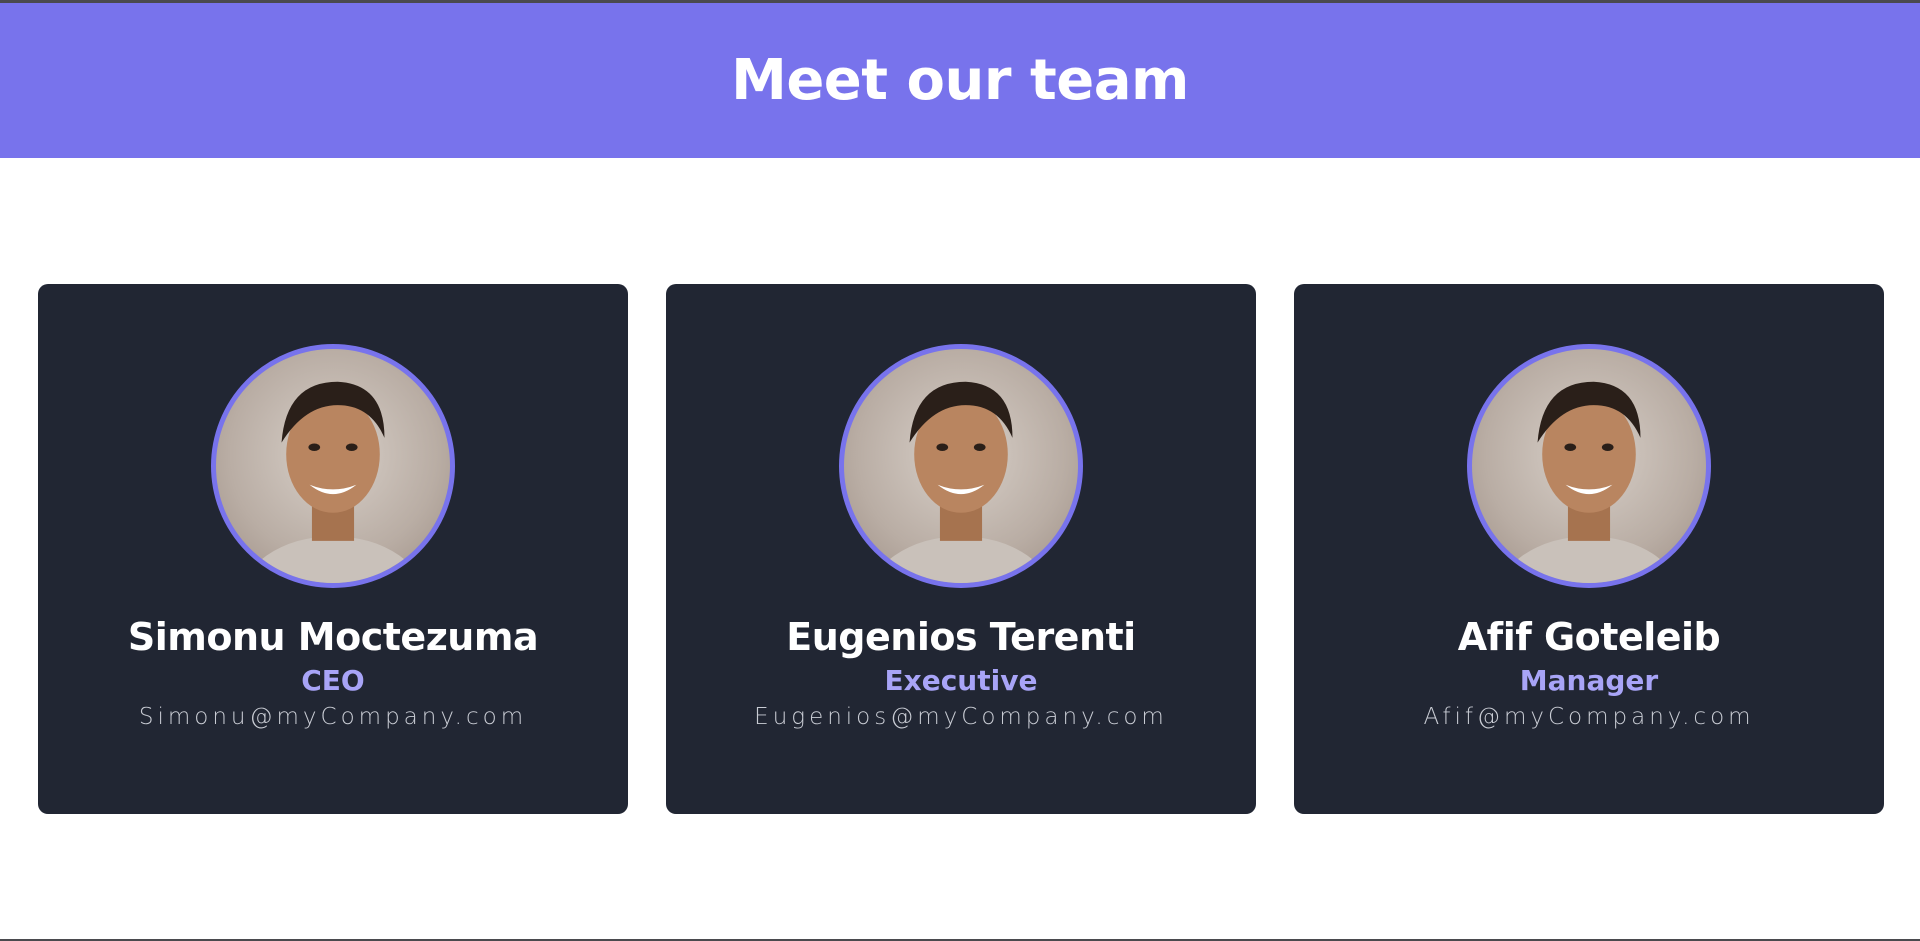 The width and height of the screenshot is (1920, 941). Describe the element at coordinates (961, 637) in the screenshot. I see `member-name: Eugenios Terenti` at that location.